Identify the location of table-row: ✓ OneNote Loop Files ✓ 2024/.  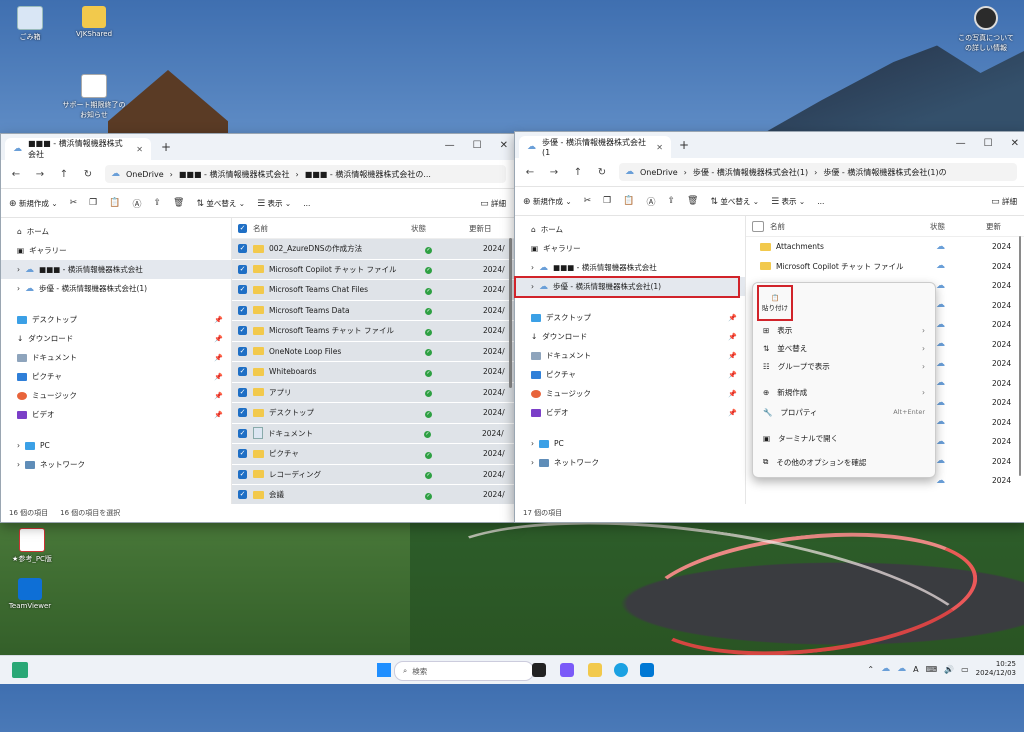
(373, 351).